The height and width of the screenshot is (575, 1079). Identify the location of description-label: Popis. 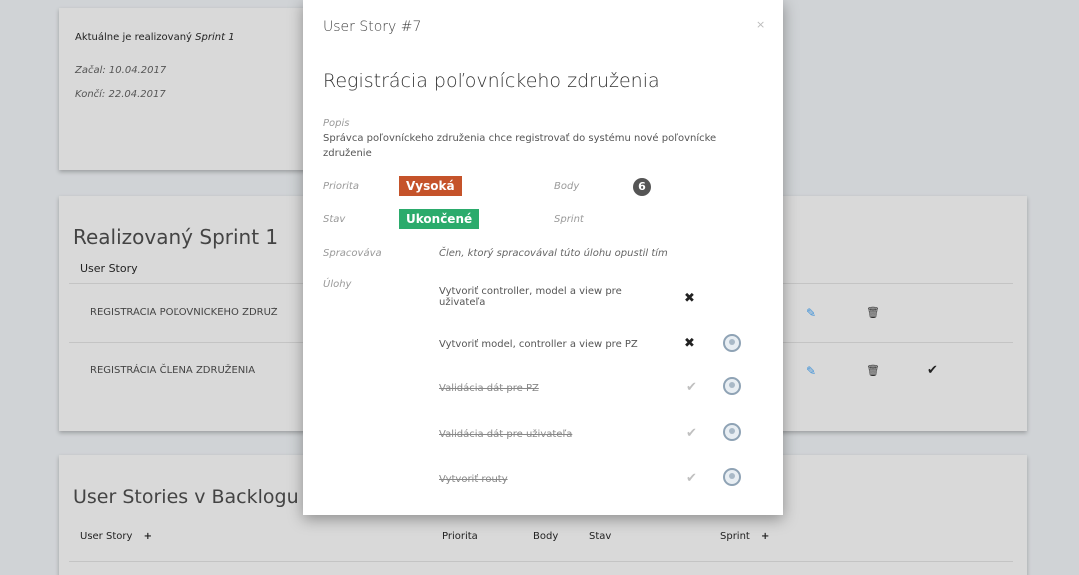
(336, 123).